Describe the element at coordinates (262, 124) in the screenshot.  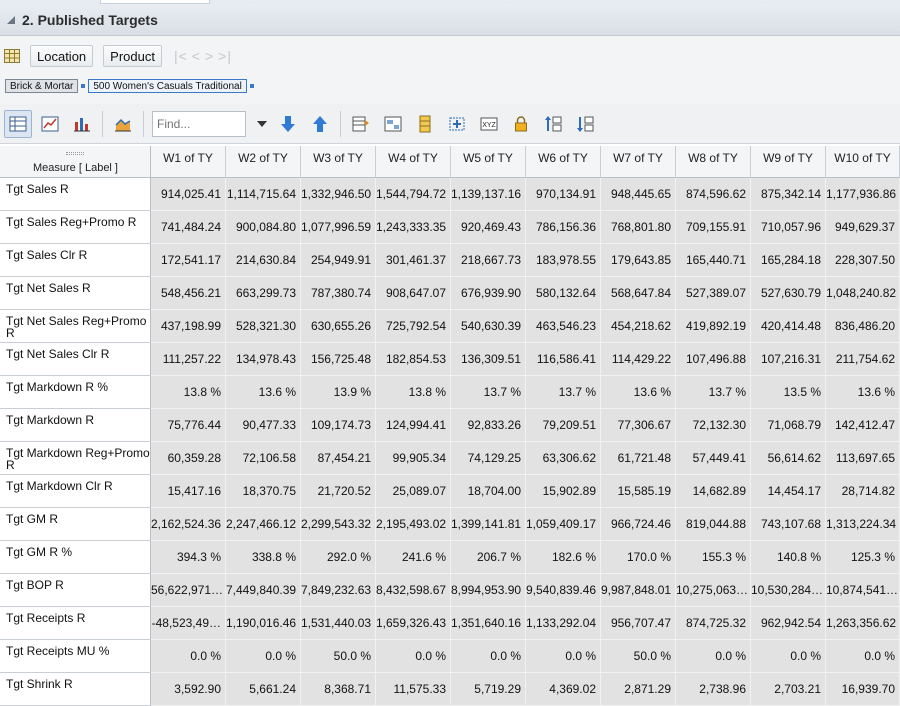
I see `find-dropdown` at that location.